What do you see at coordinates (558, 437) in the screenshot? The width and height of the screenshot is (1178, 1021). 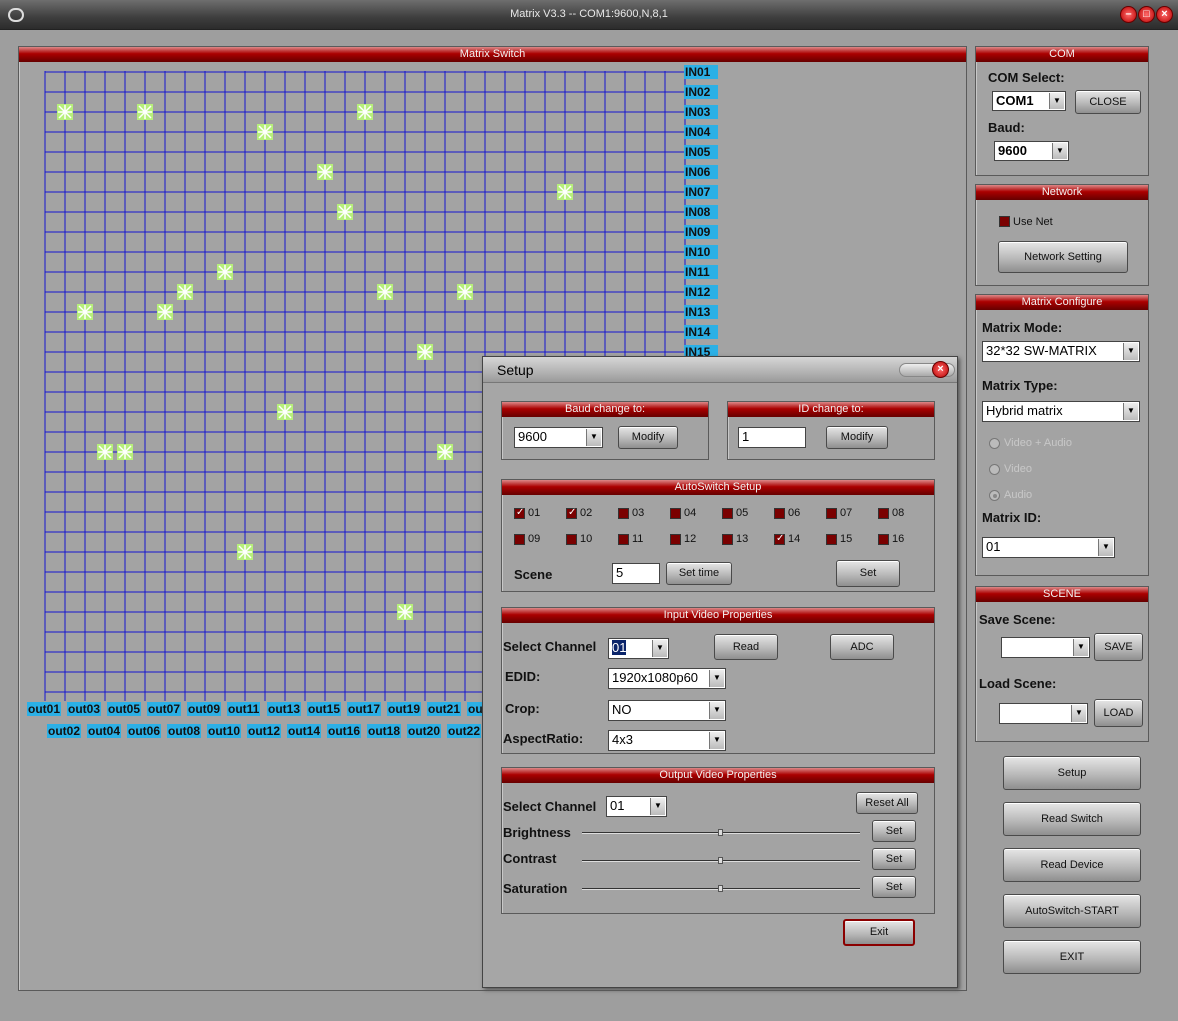 I see `baud-change-select: 9600 ▼` at bounding box center [558, 437].